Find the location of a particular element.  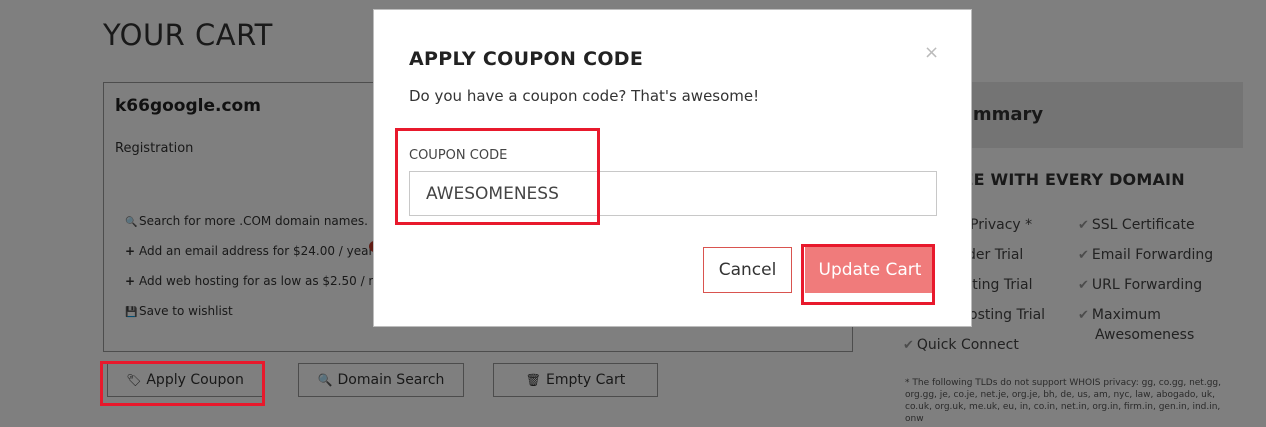

highlight-update-cart is located at coordinates (868, 274).